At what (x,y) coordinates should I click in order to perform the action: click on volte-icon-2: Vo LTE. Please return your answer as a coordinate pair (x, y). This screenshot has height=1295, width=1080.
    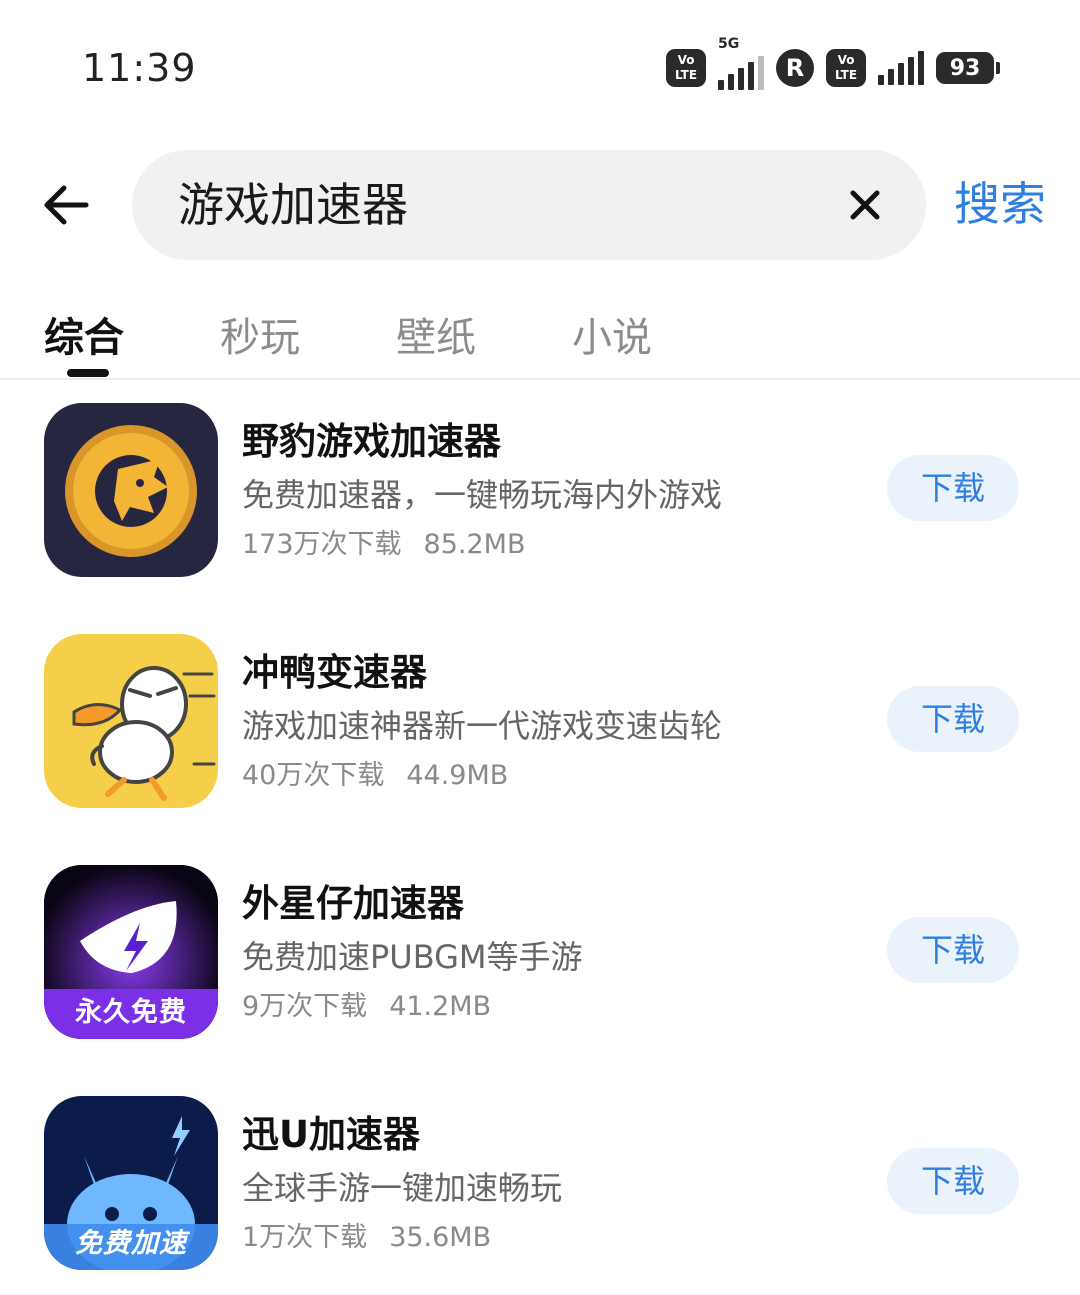
    Looking at the image, I should click on (846, 68).